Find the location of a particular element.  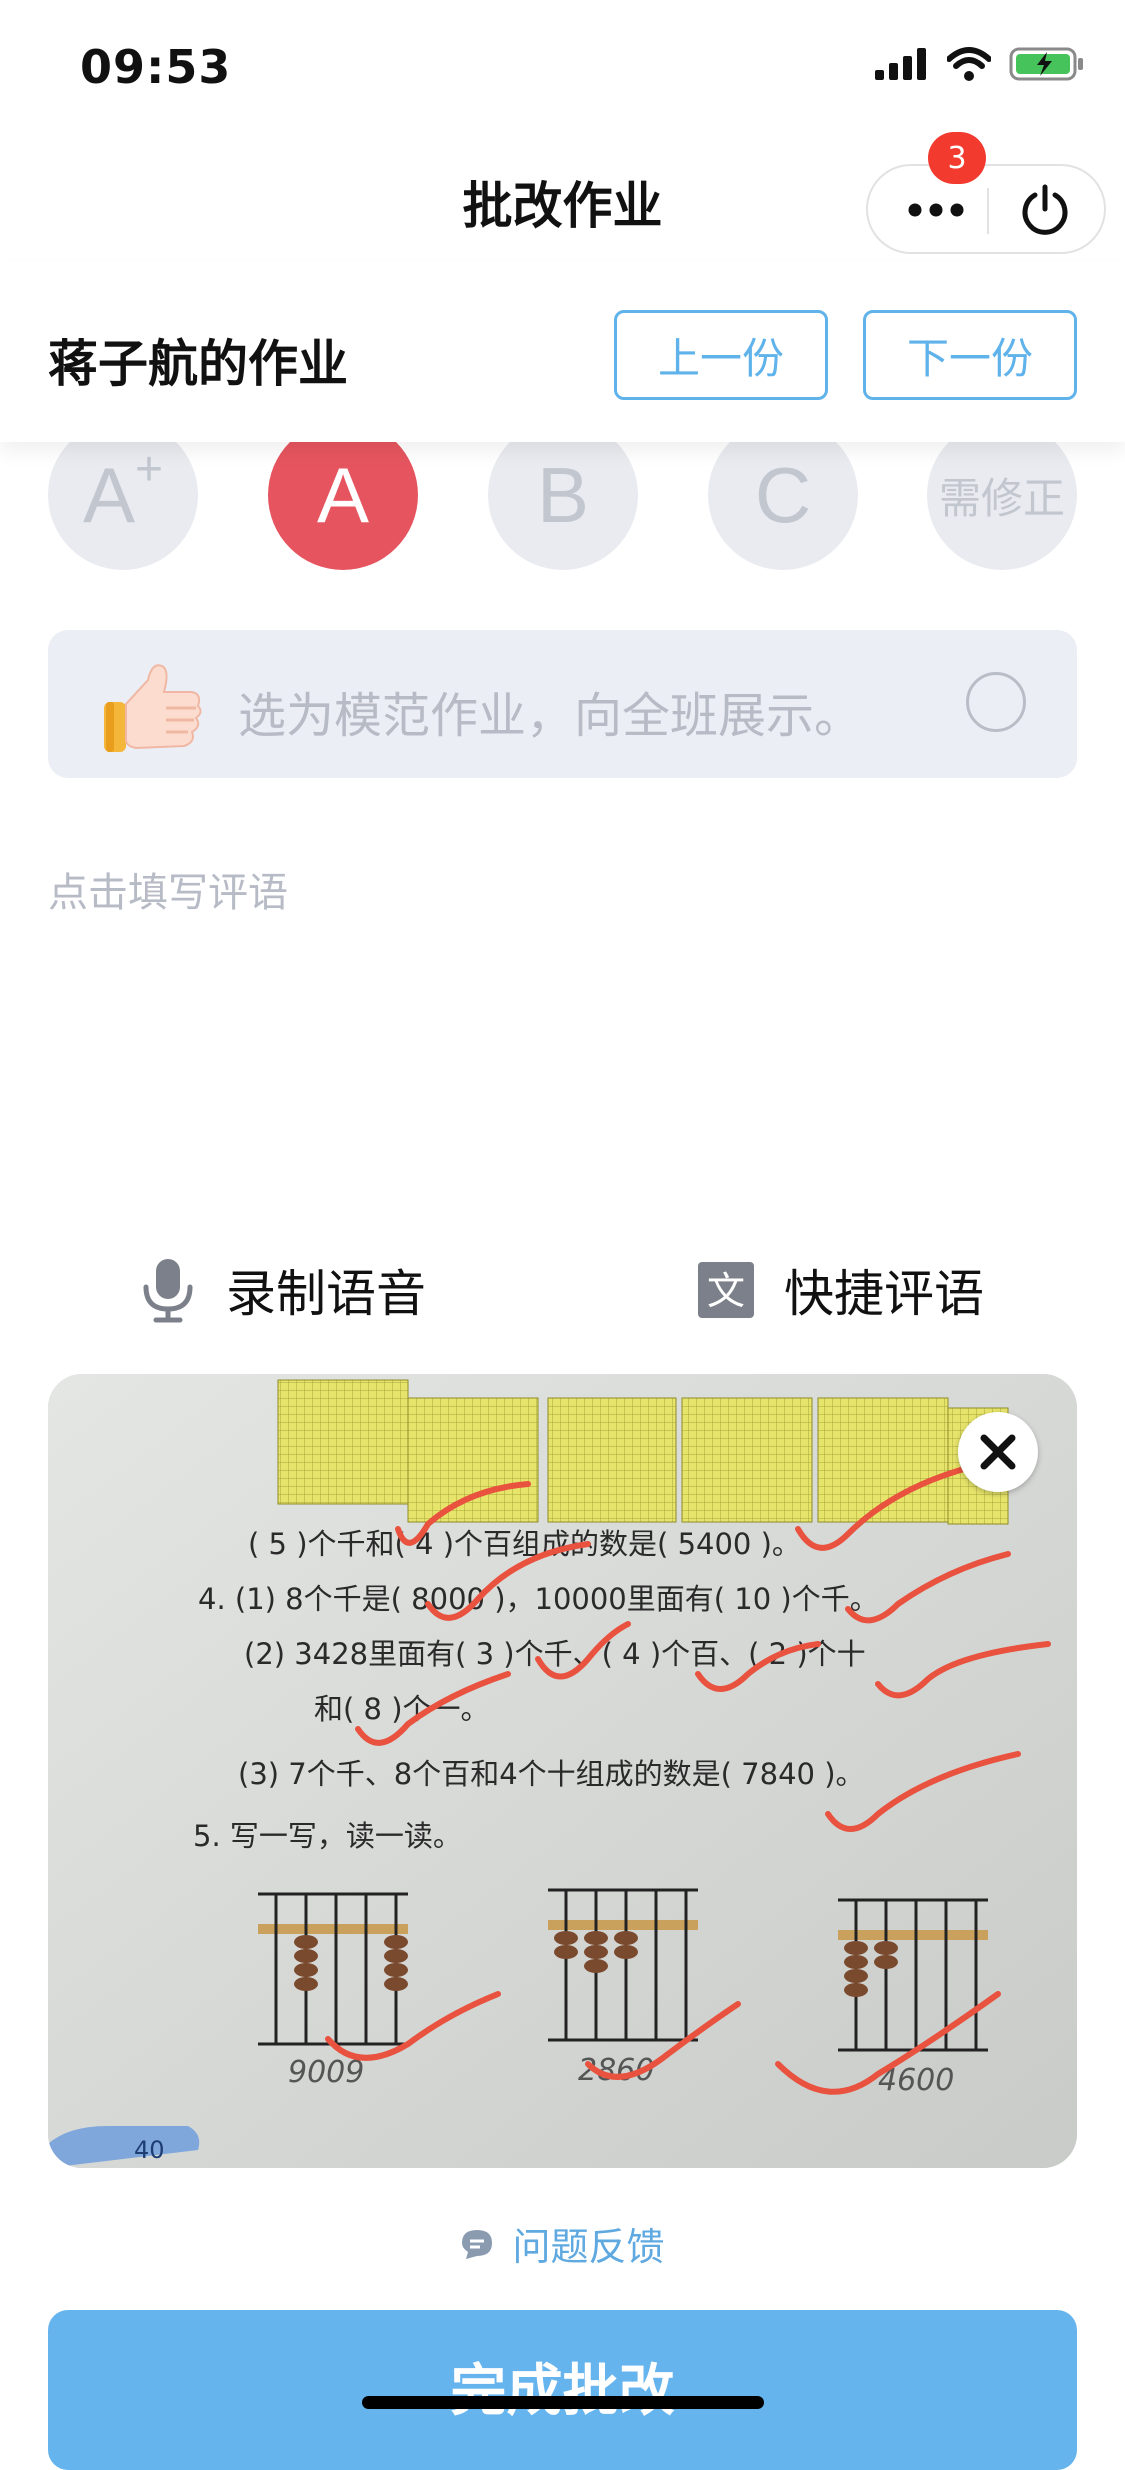

status-icons is located at coordinates (980, 64).